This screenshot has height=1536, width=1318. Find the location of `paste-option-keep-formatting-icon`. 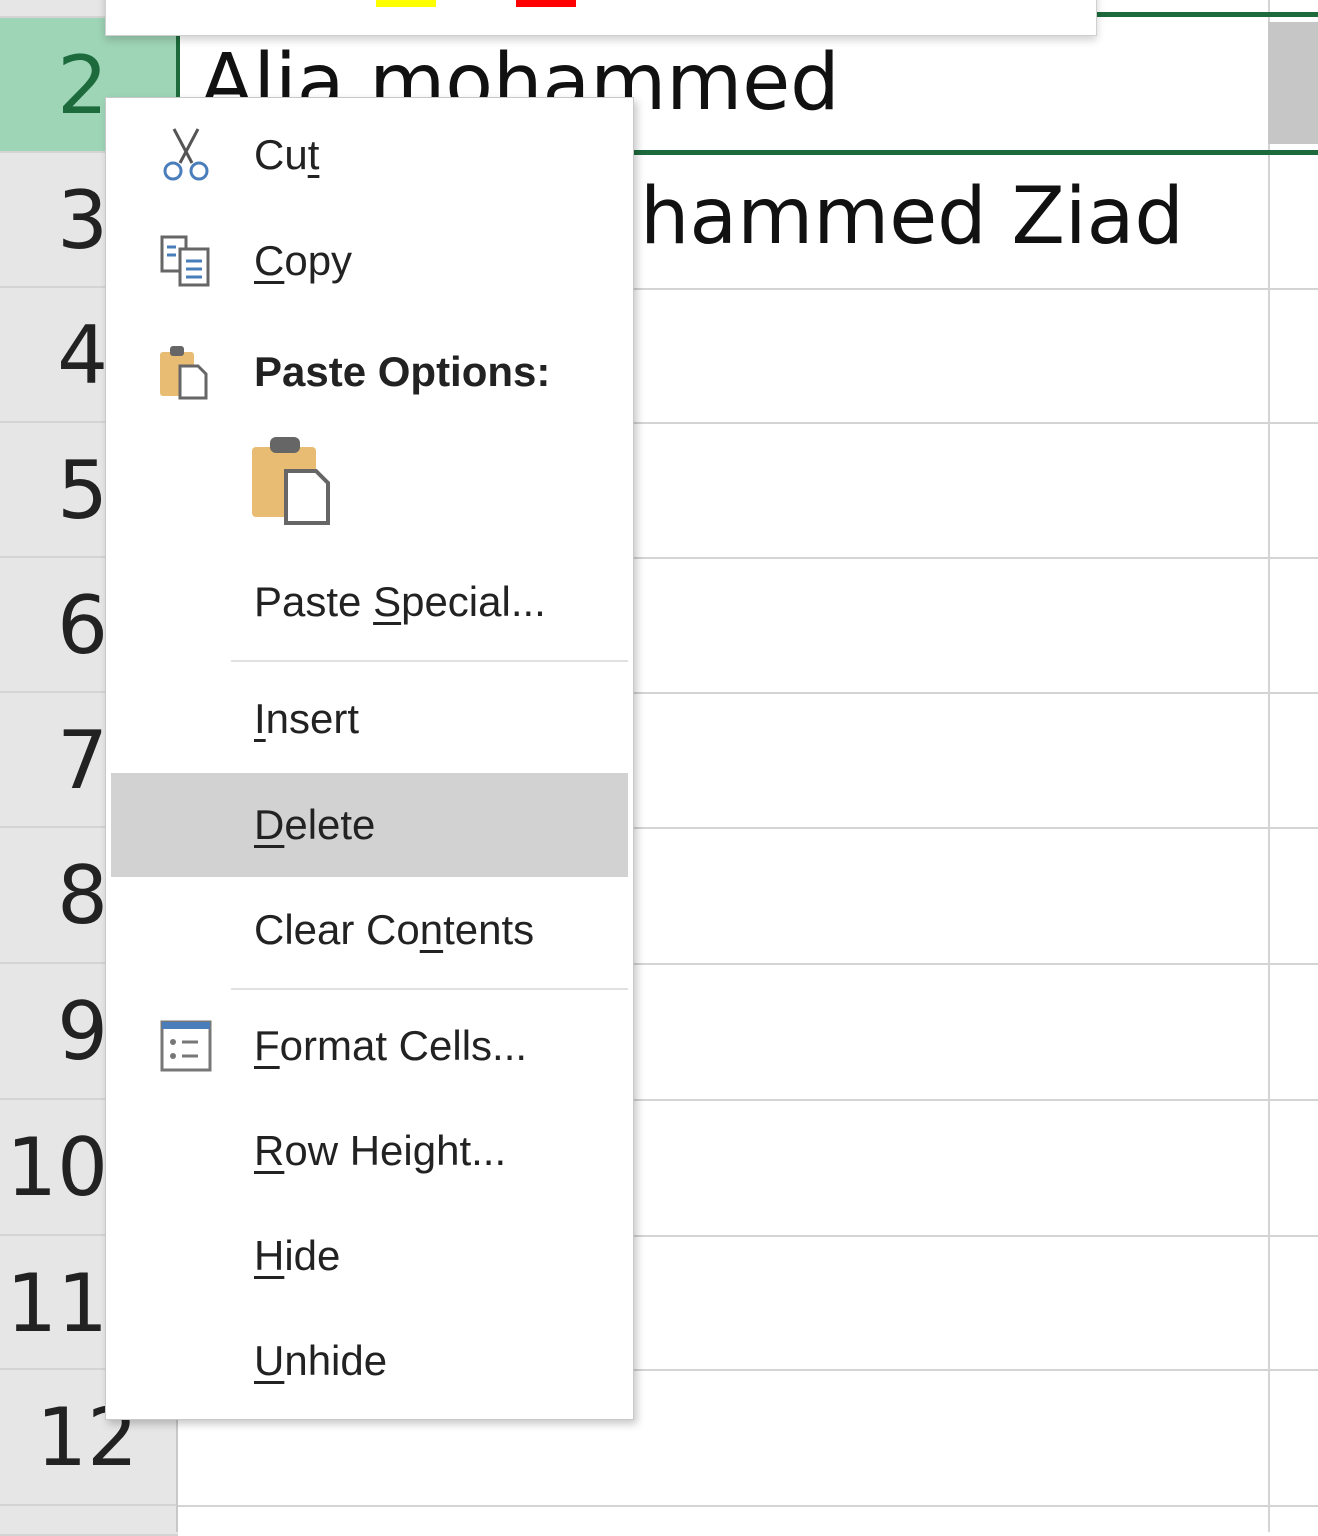

paste-option-keep-formatting-icon is located at coordinates (291, 480).